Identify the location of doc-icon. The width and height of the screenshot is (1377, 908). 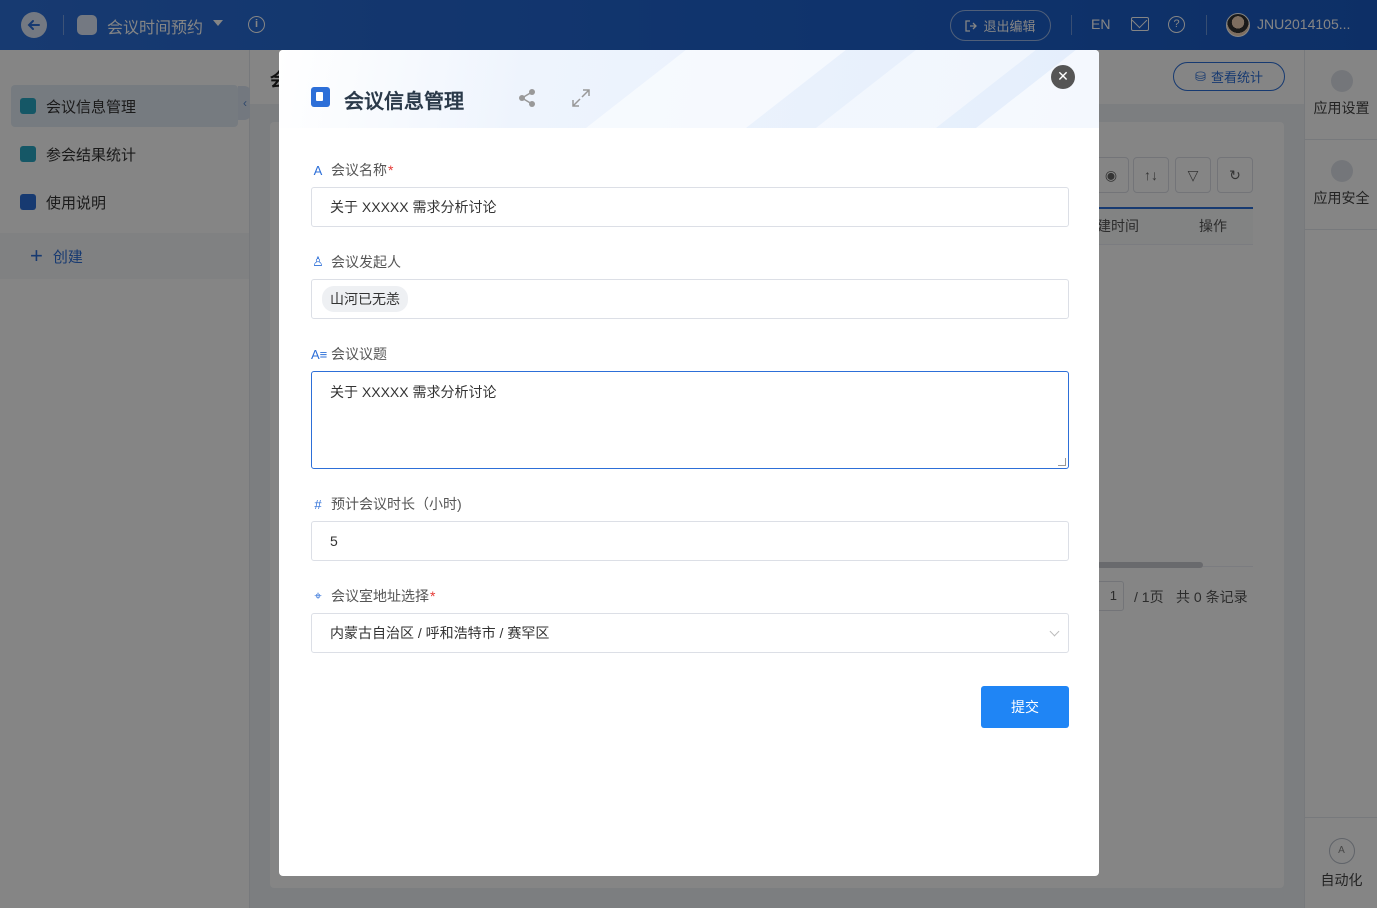
(320, 97).